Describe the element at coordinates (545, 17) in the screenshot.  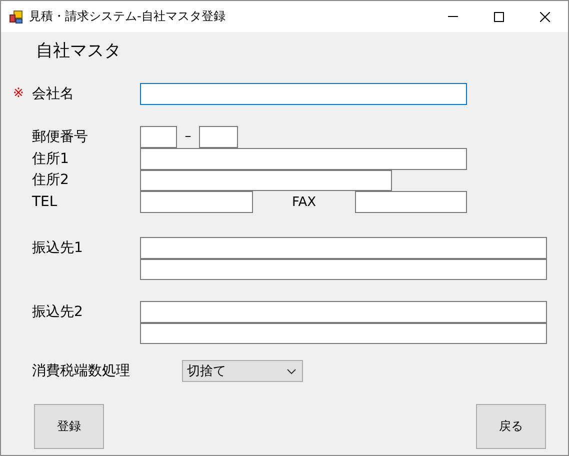
I see `close-icon` at that location.